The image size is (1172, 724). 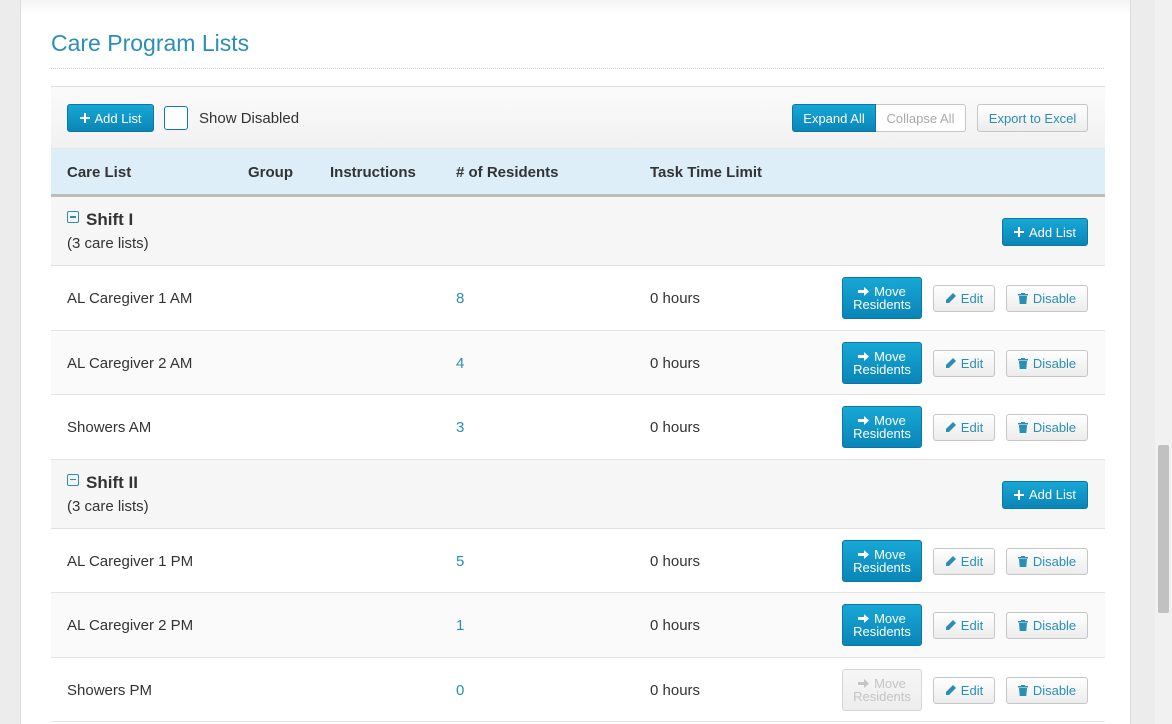 I want to click on residents-count-link: 5, so click(x=460, y=561).